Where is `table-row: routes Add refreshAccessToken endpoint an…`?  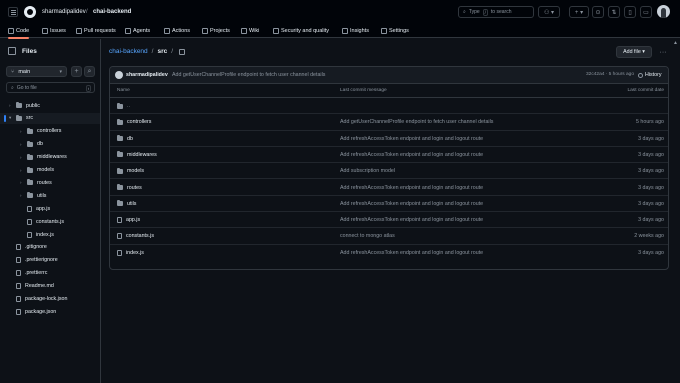
table-row: routes Add refreshAccessToken endpoint an… is located at coordinates (389, 188).